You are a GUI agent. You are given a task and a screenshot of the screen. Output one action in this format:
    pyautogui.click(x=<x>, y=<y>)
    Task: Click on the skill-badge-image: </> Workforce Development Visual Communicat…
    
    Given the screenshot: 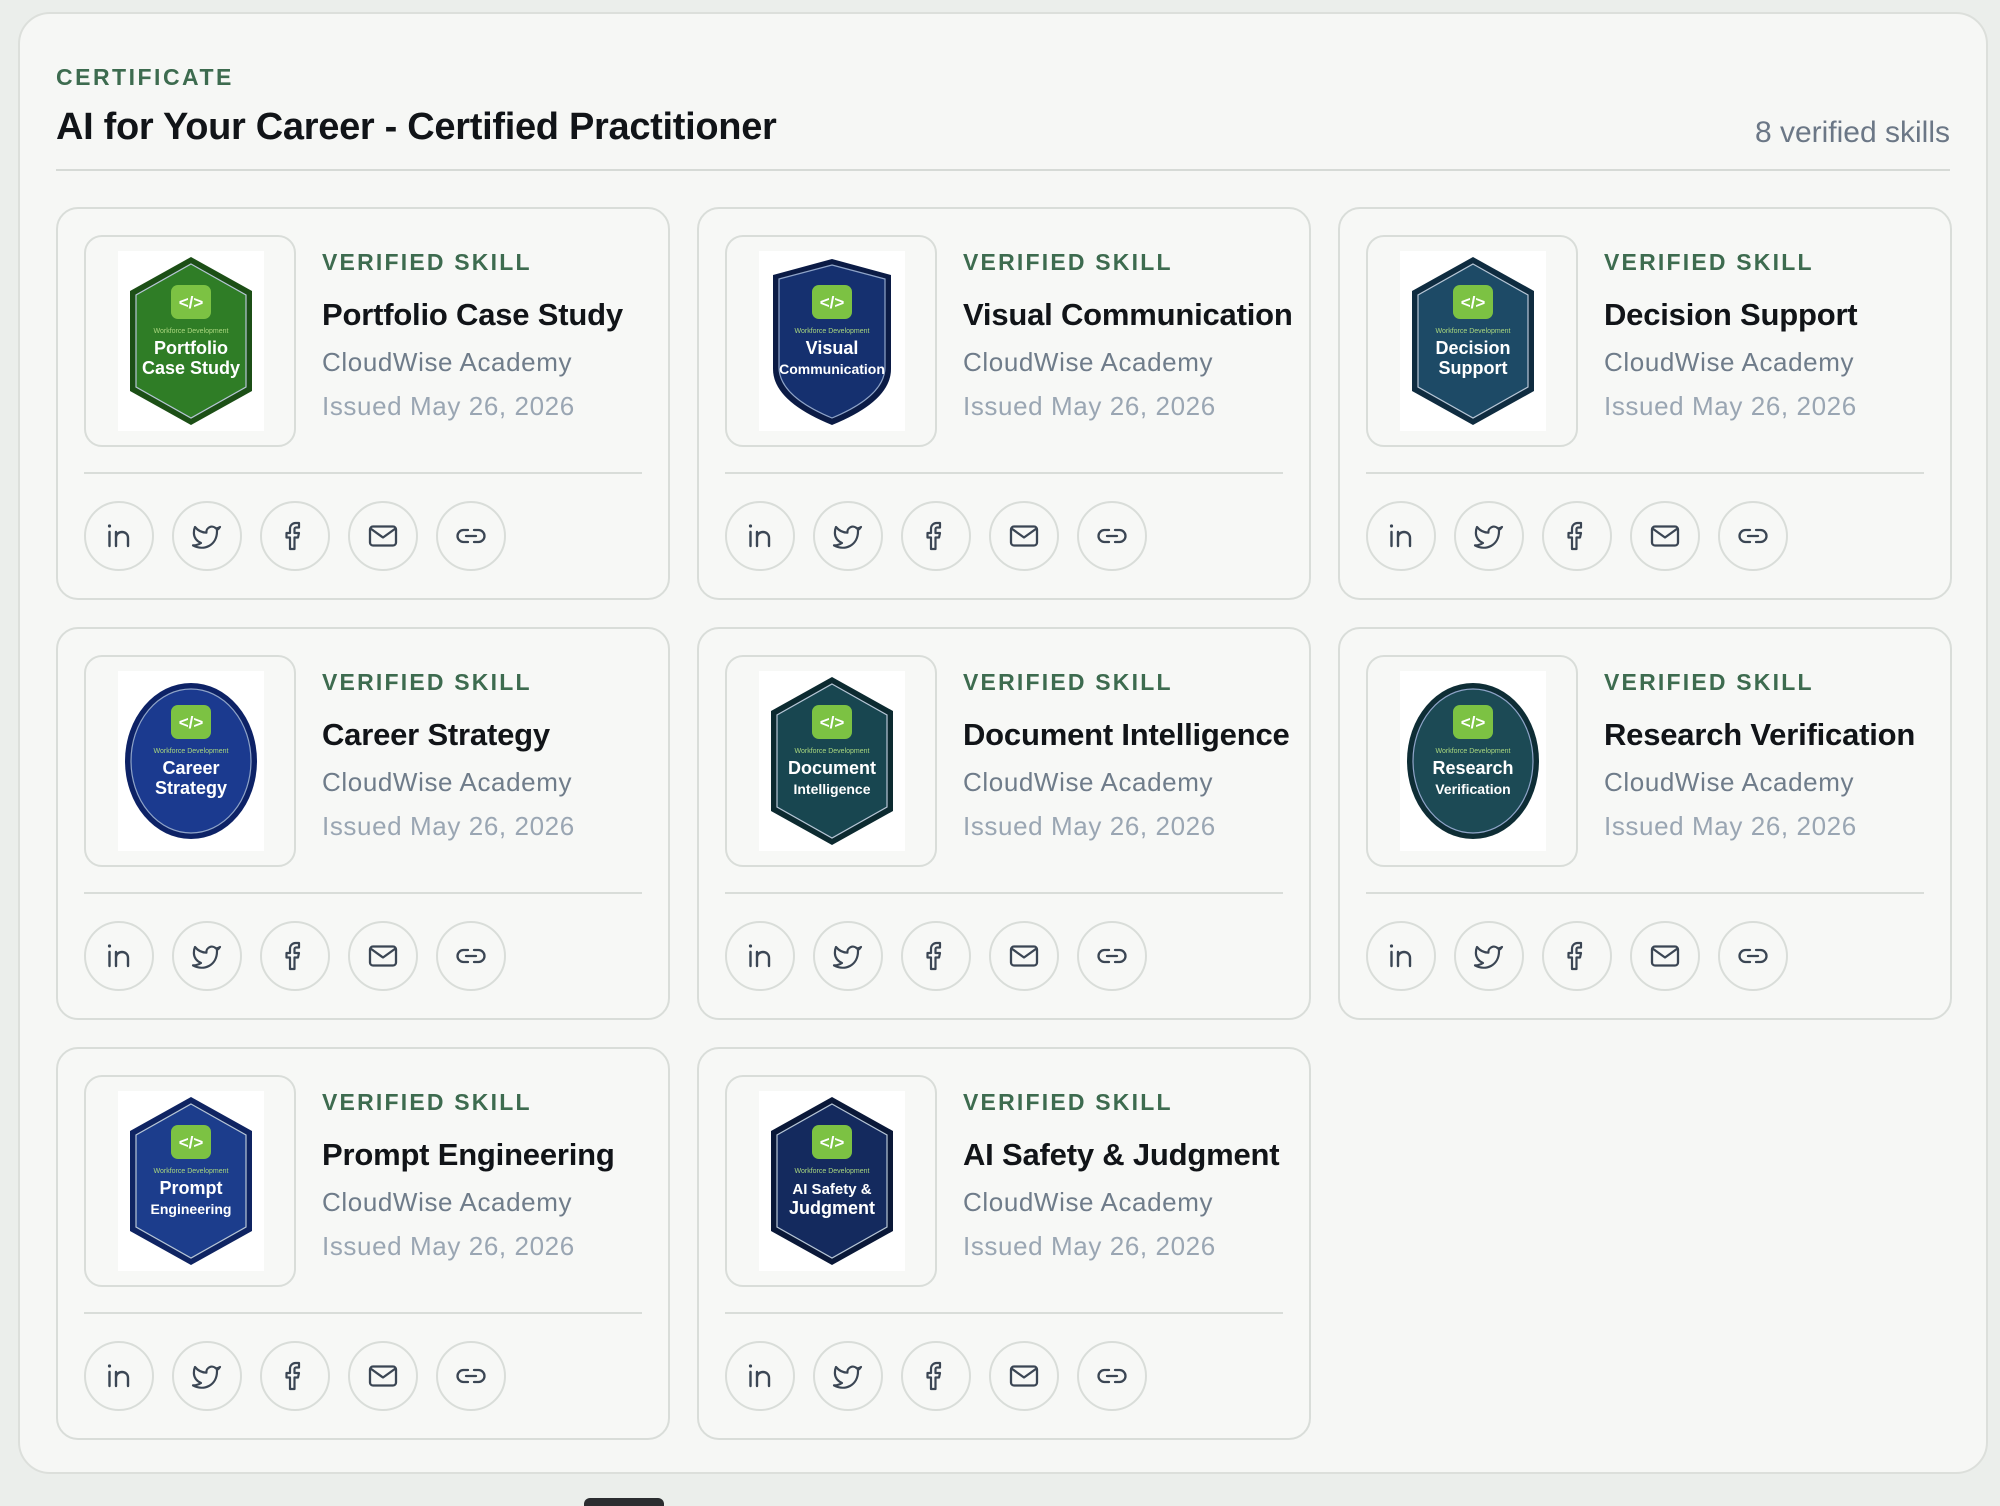 What is the action you would take?
    pyautogui.click(x=832, y=341)
    